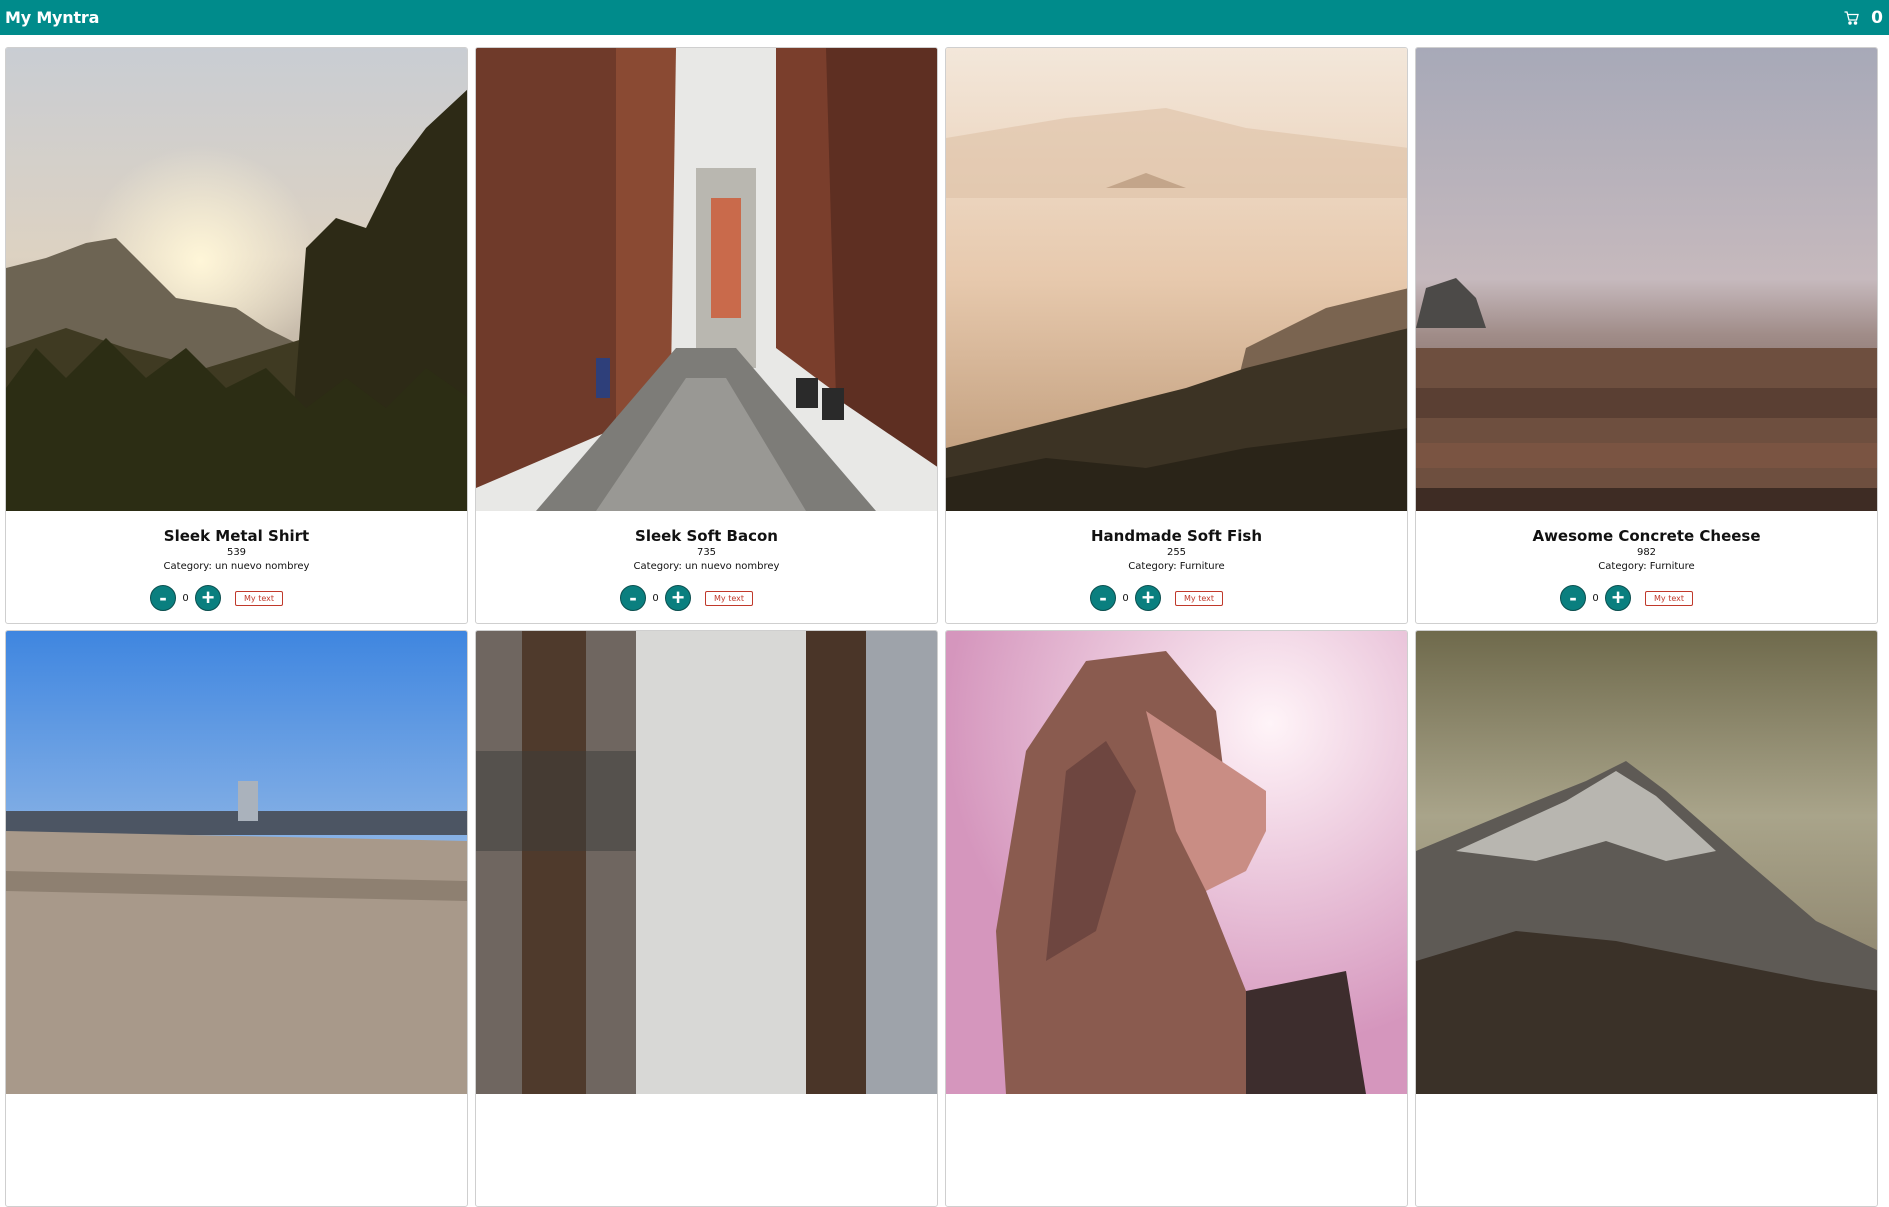  I want to click on brand-title: My Myntra, so click(52, 17).